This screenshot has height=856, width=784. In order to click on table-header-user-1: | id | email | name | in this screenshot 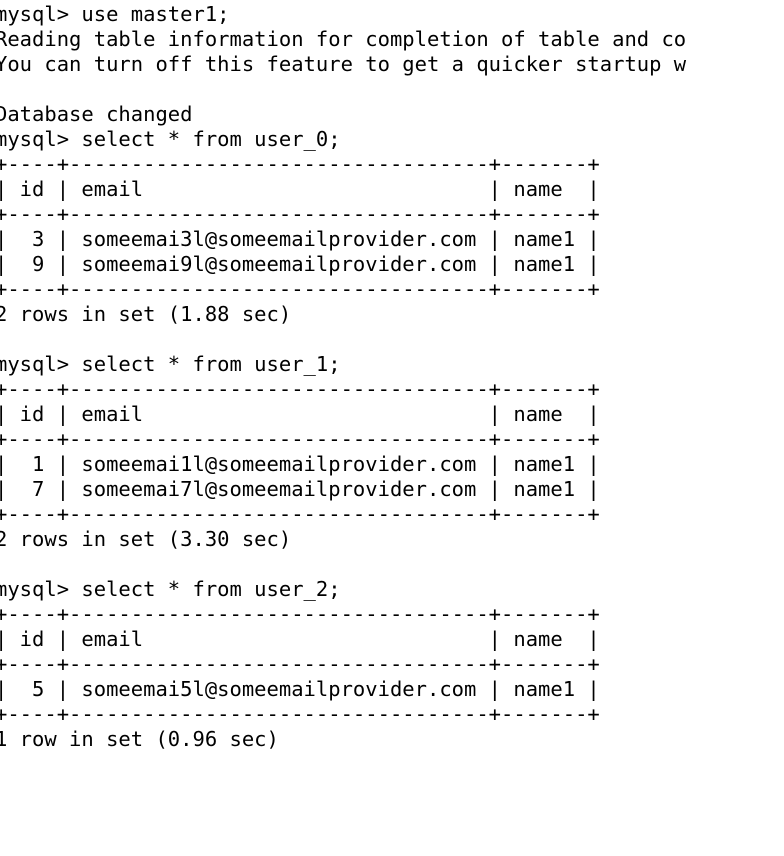, I will do `click(300, 414)`.